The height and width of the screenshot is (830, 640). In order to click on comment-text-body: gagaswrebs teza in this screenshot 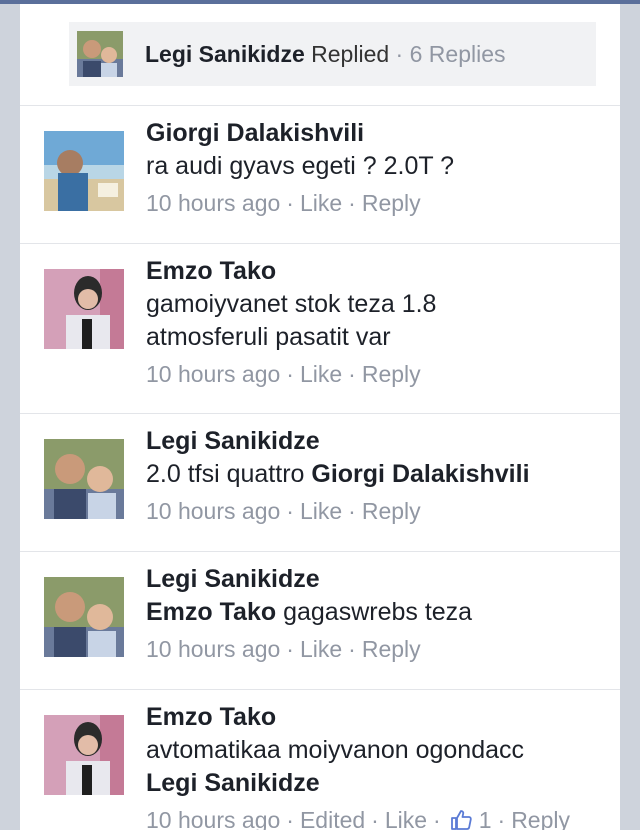, I will do `click(378, 612)`.